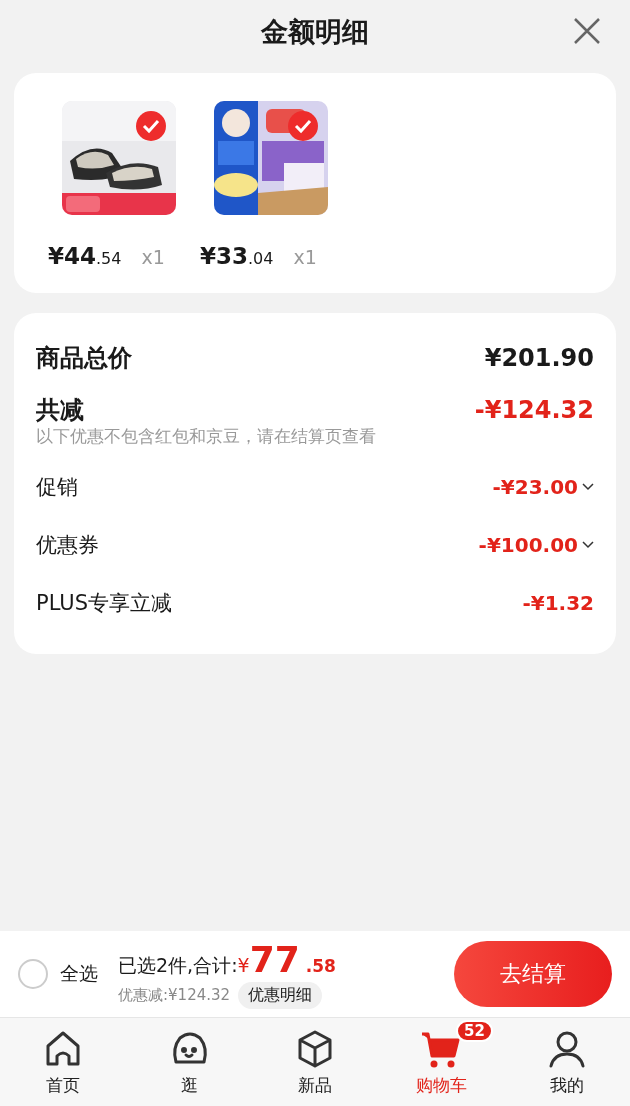  What do you see at coordinates (243, 965) in the screenshot?
I see `currency-sign: ¥` at bounding box center [243, 965].